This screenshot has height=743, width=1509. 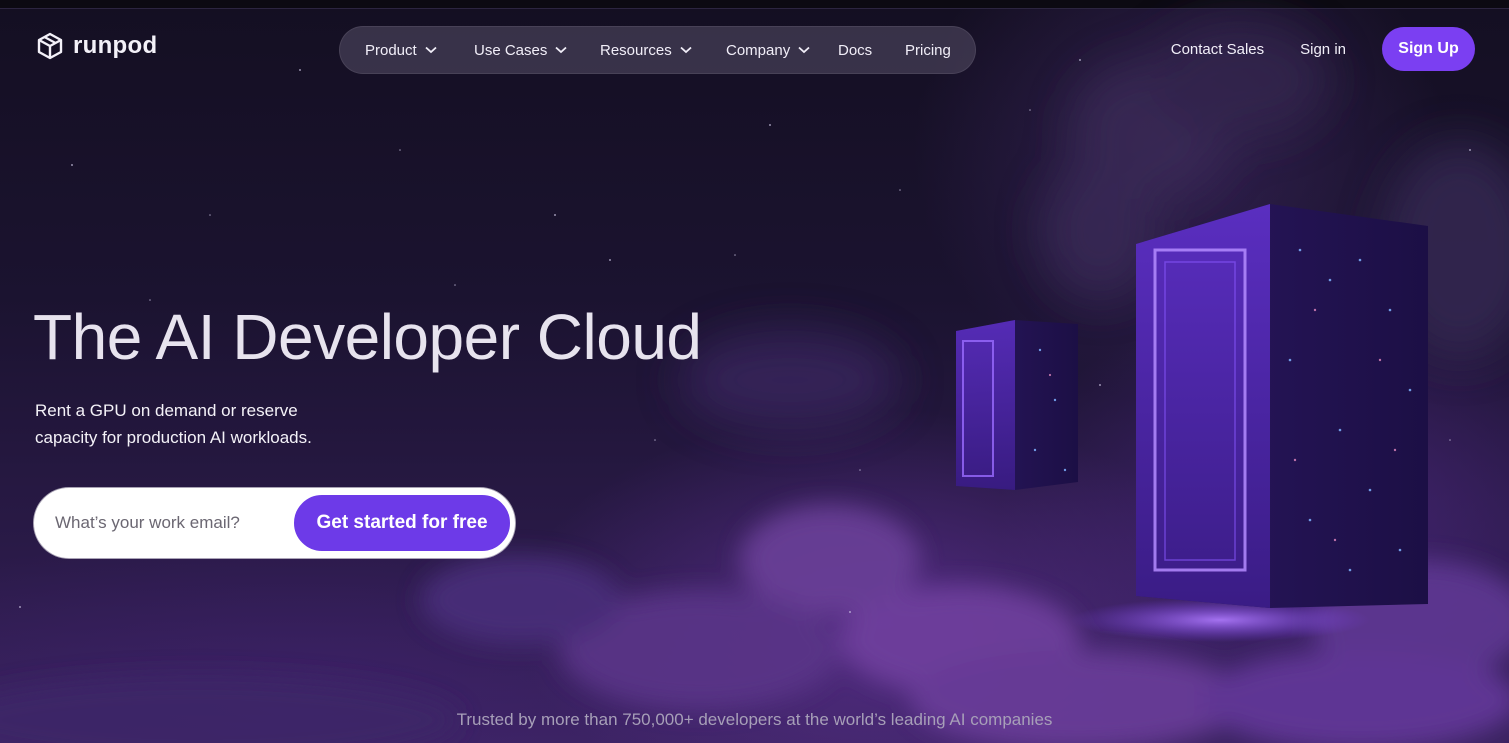 I want to click on nav-item-pricing: Pricing, so click(x=928, y=50).